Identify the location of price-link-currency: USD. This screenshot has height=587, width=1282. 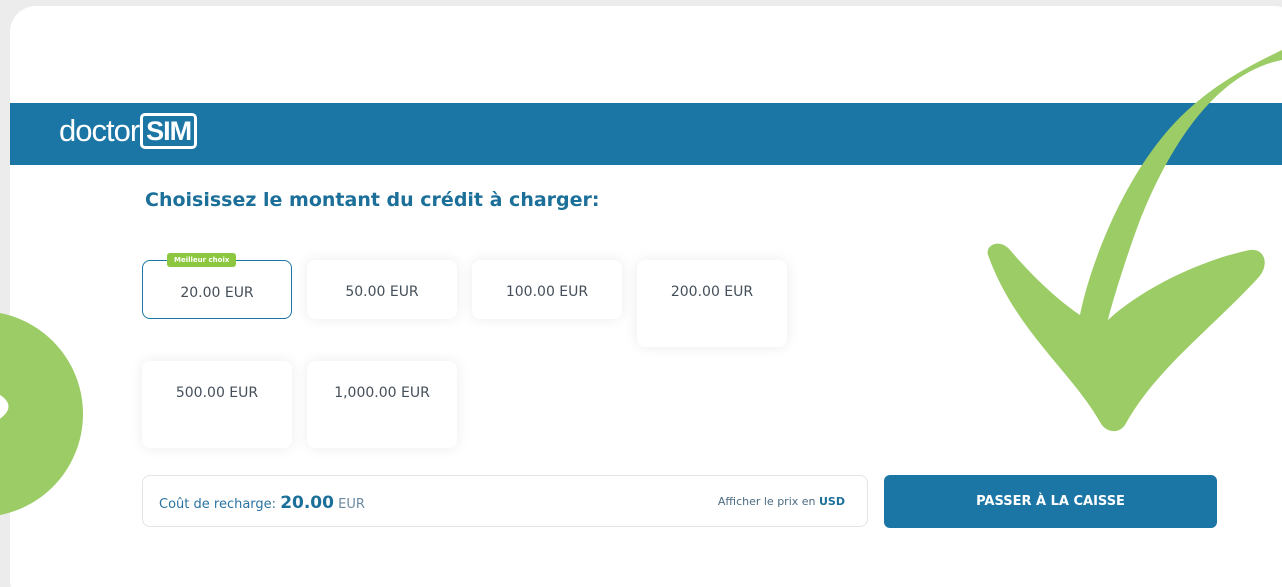
(832, 501).